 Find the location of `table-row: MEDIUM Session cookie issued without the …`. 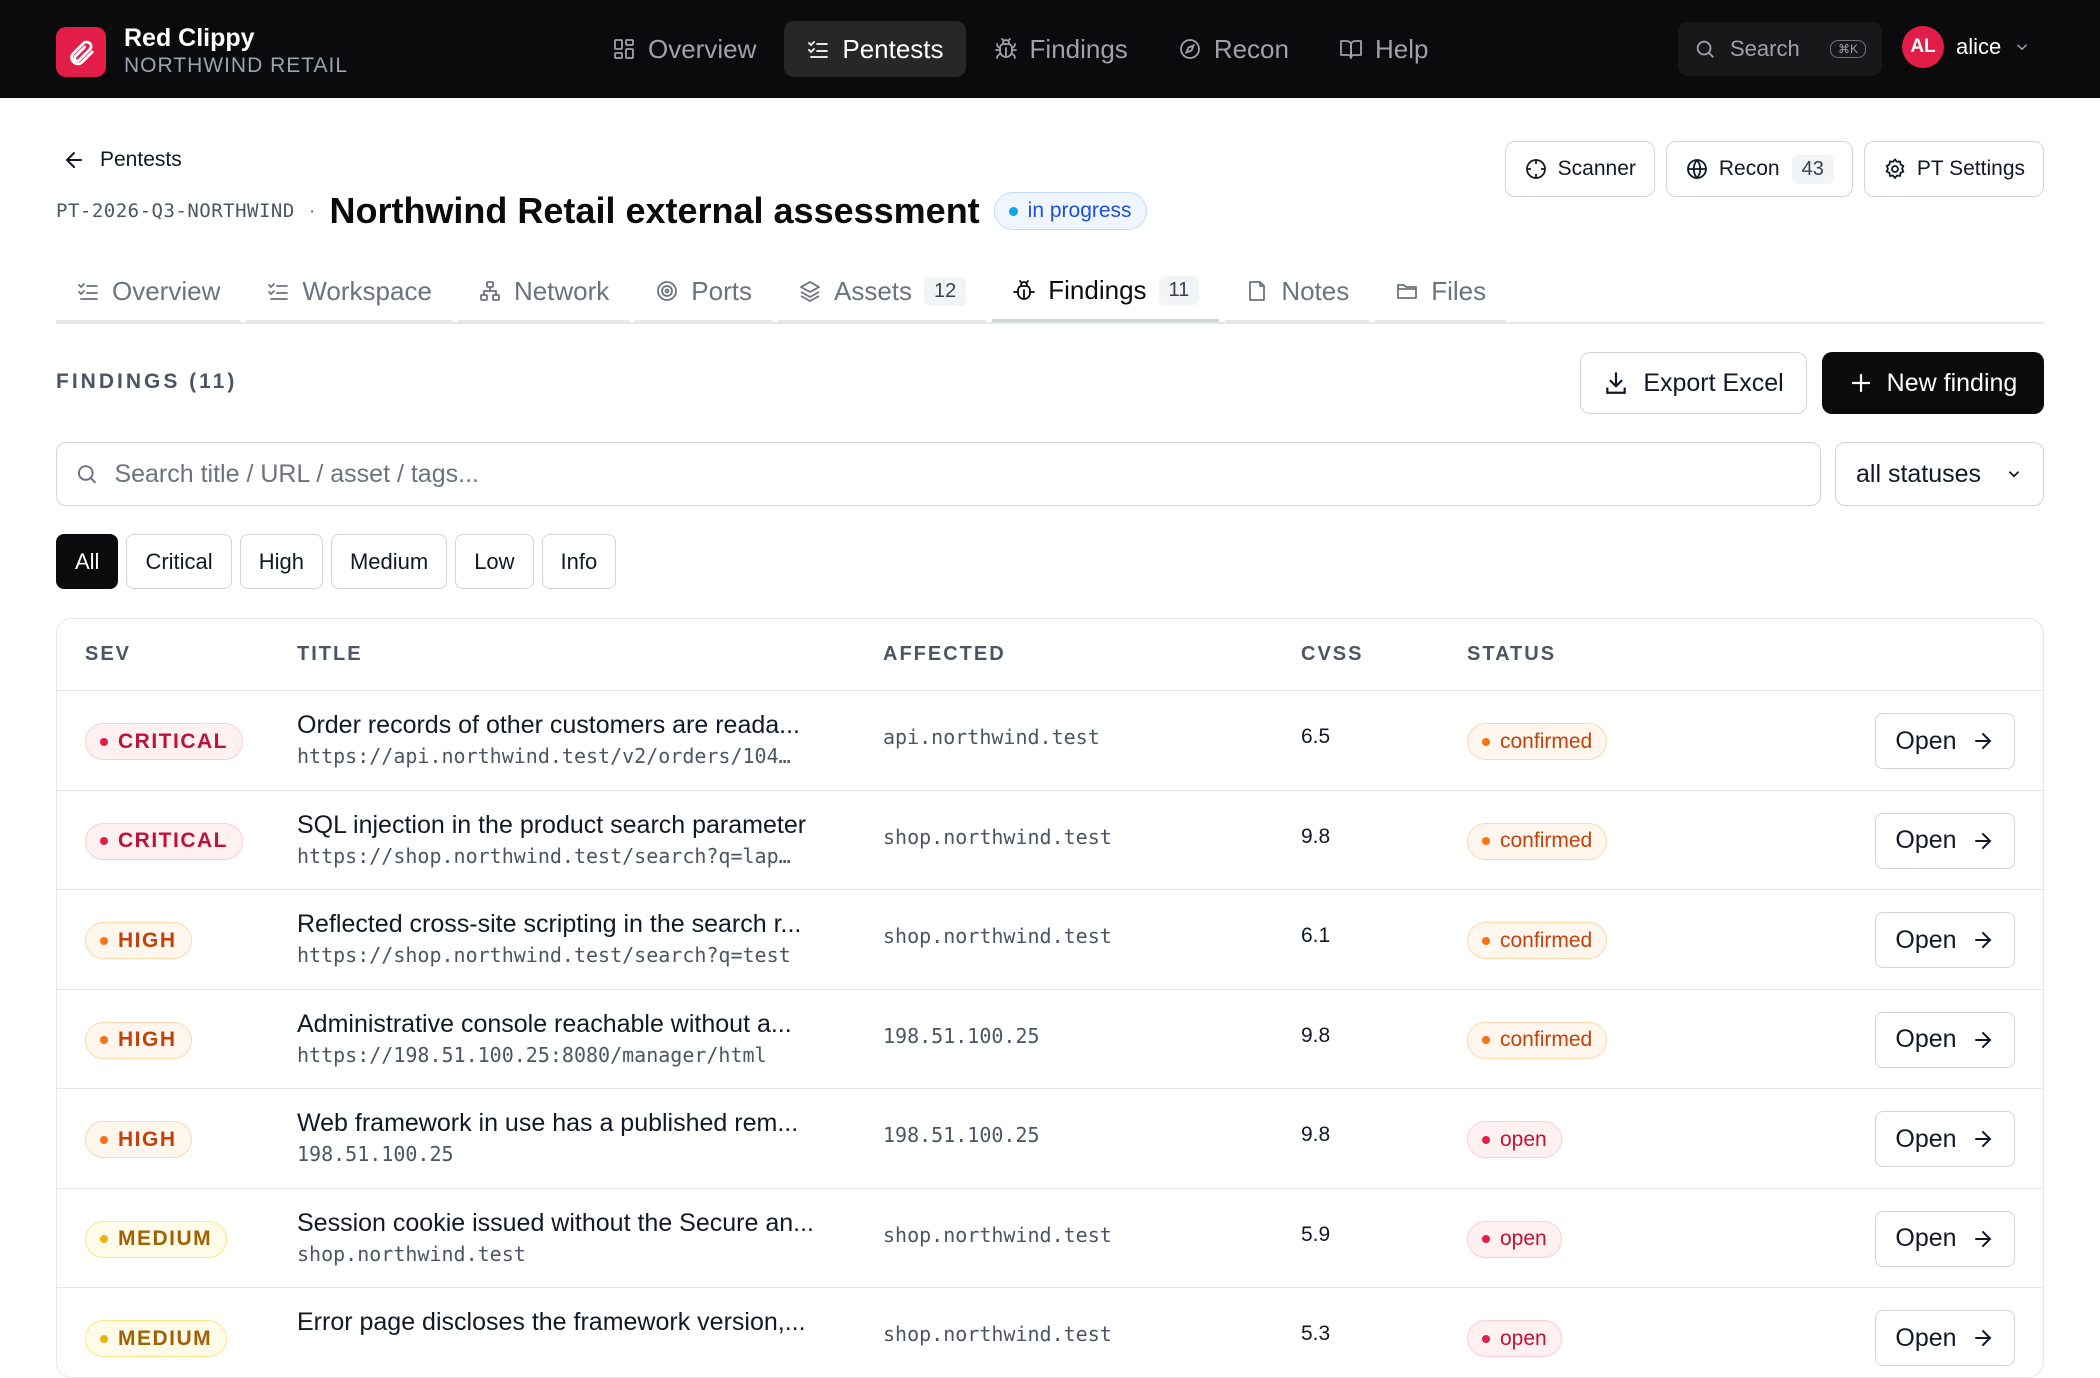

table-row: MEDIUM Session cookie issued without the … is located at coordinates (1050, 1238).